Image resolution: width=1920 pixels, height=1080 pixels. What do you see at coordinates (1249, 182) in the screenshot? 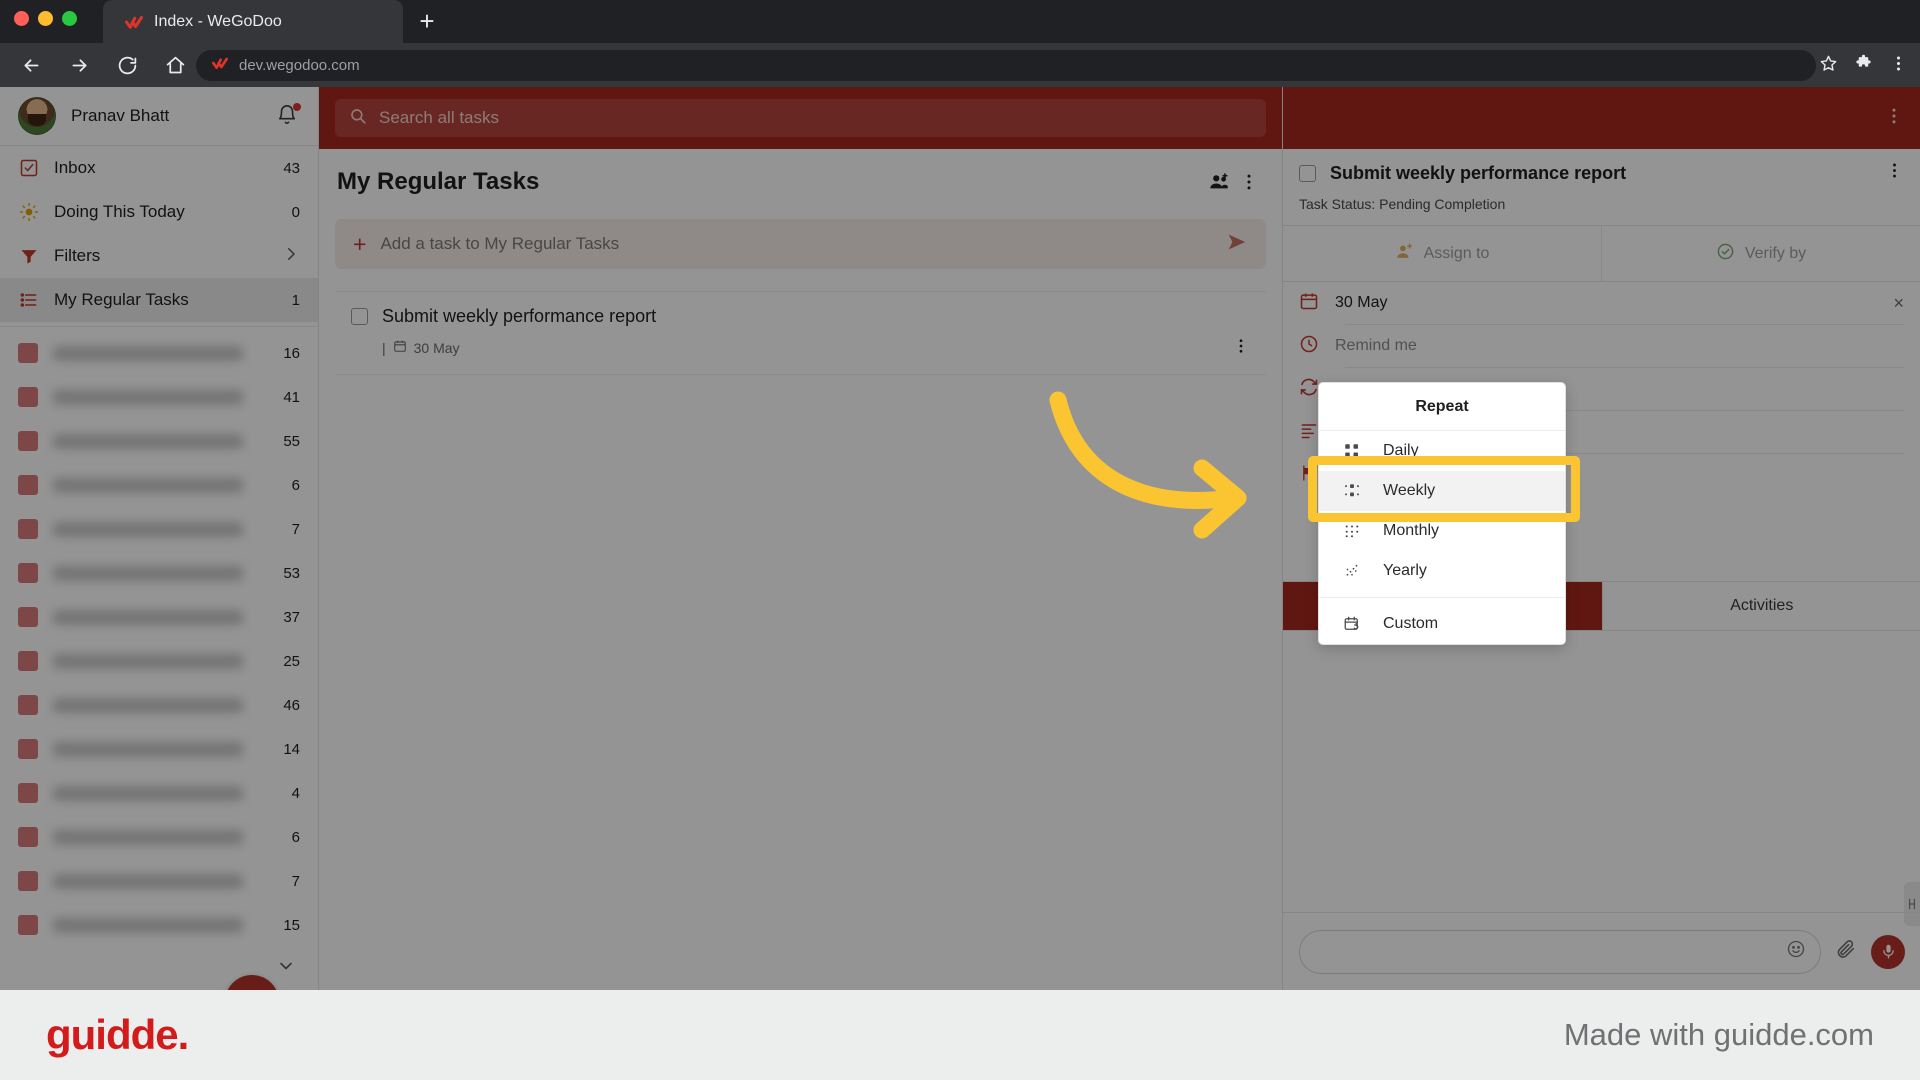
I see `task-list-kebab-icon` at bounding box center [1249, 182].